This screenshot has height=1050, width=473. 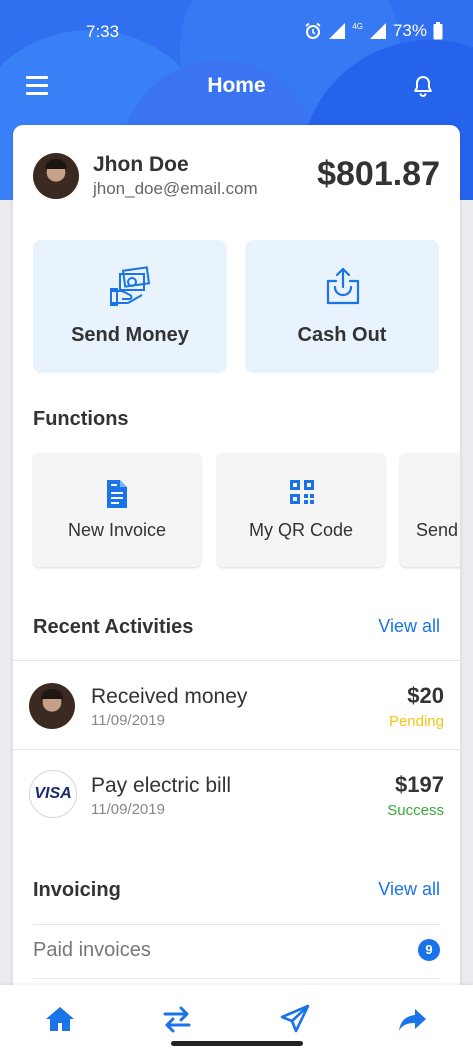 I want to click on list-item: Received money 11/09/2019 $20 Pending, so click(x=236, y=705).